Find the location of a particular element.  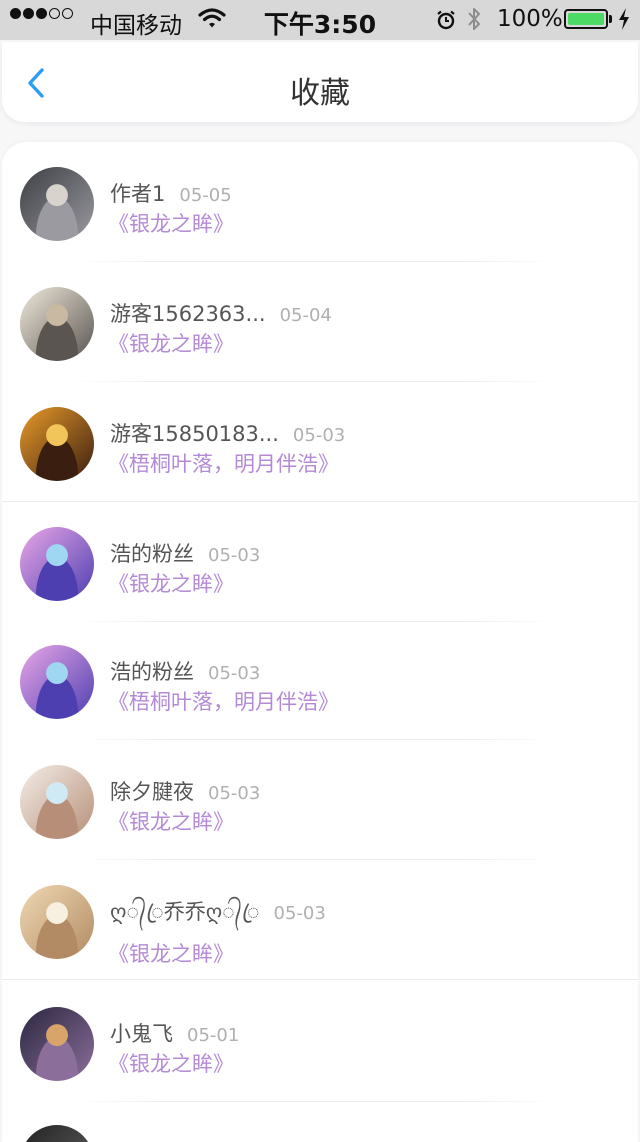

status-bar: 中国移动 下午3:50 100% is located at coordinates (320, 20).